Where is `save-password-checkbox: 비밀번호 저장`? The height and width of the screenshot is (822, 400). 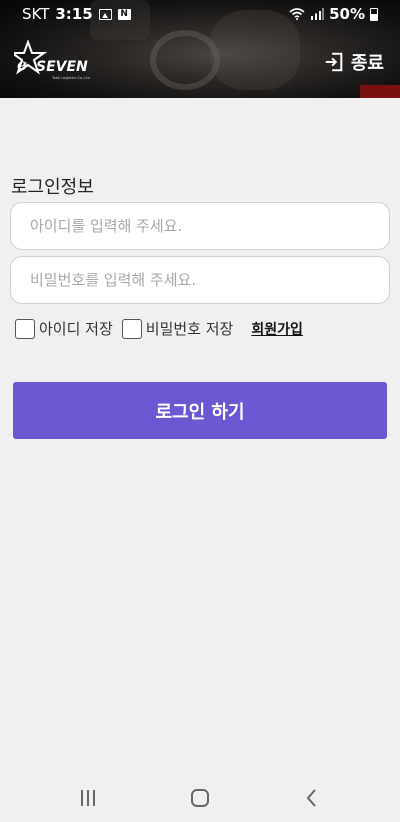
save-password-checkbox: 비밀번호 저장 is located at coordinates (177, 328).